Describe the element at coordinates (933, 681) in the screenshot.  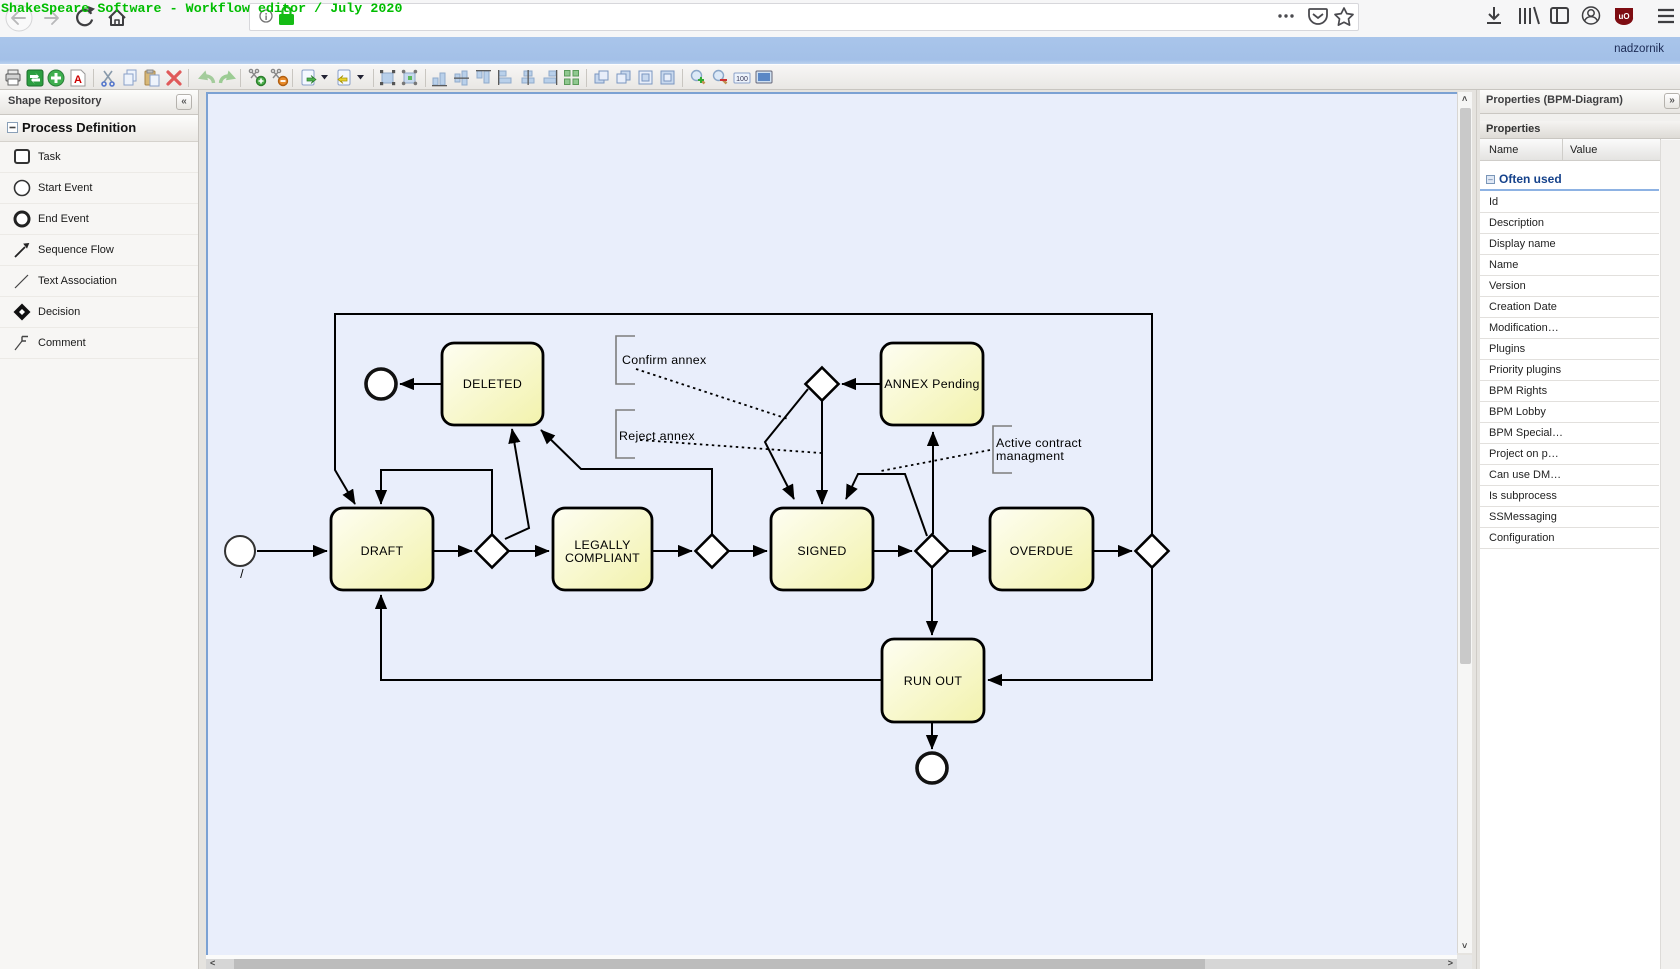
I see `svg-text: RUN OUT` at that location.